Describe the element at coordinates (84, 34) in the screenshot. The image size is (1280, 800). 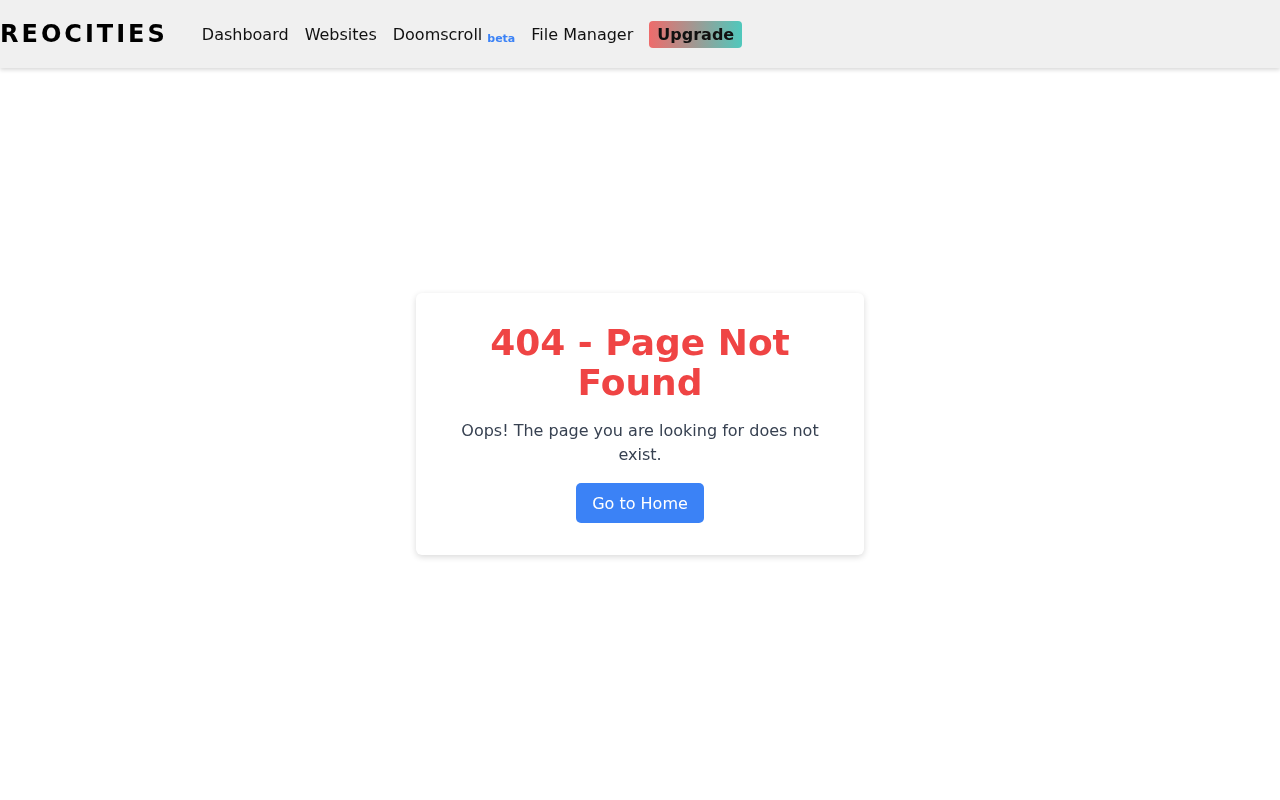
I see `site-logo: REOCITIES` at that location.